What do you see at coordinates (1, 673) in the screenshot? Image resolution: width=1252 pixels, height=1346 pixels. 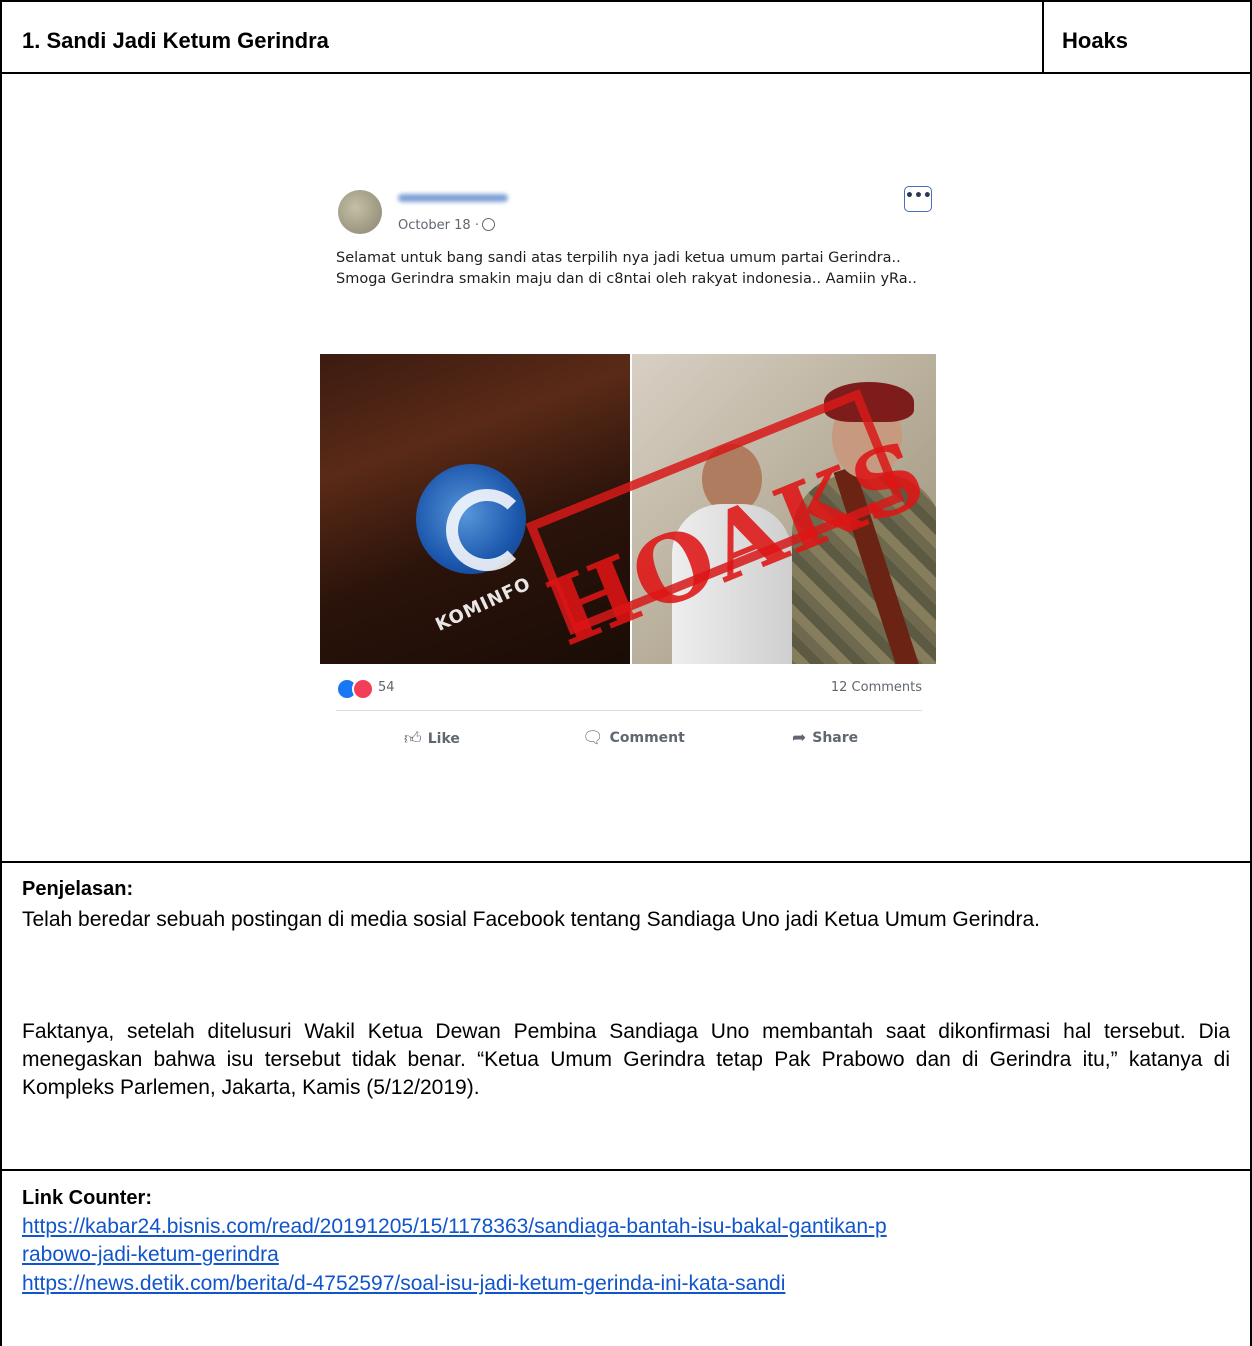 I see `table-border-left` at bounding box center [1, 673].